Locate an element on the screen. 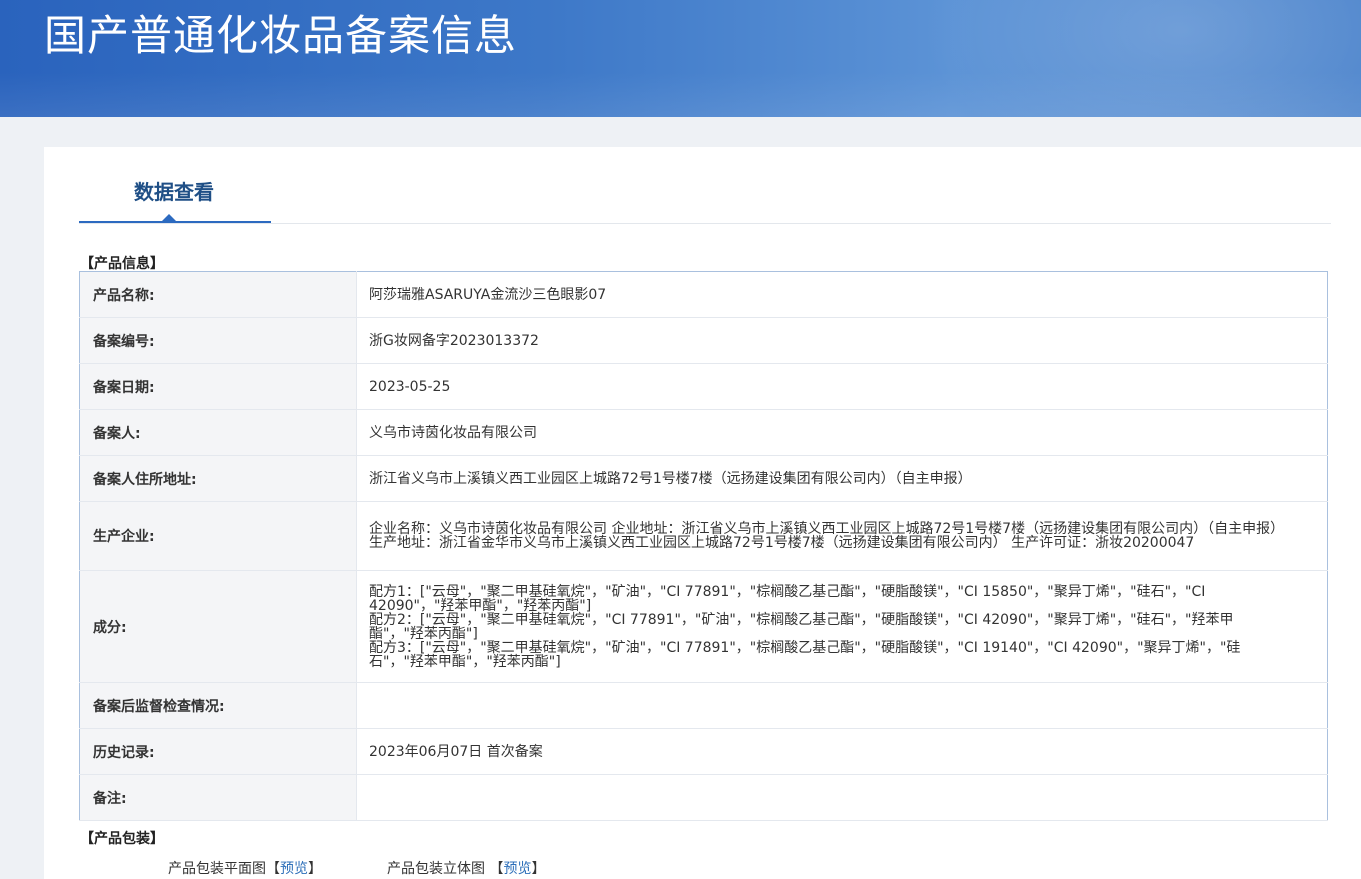 This screenshot has width=1361, height=879. row-label: 产品名称: is located at coordinates (218, 294).